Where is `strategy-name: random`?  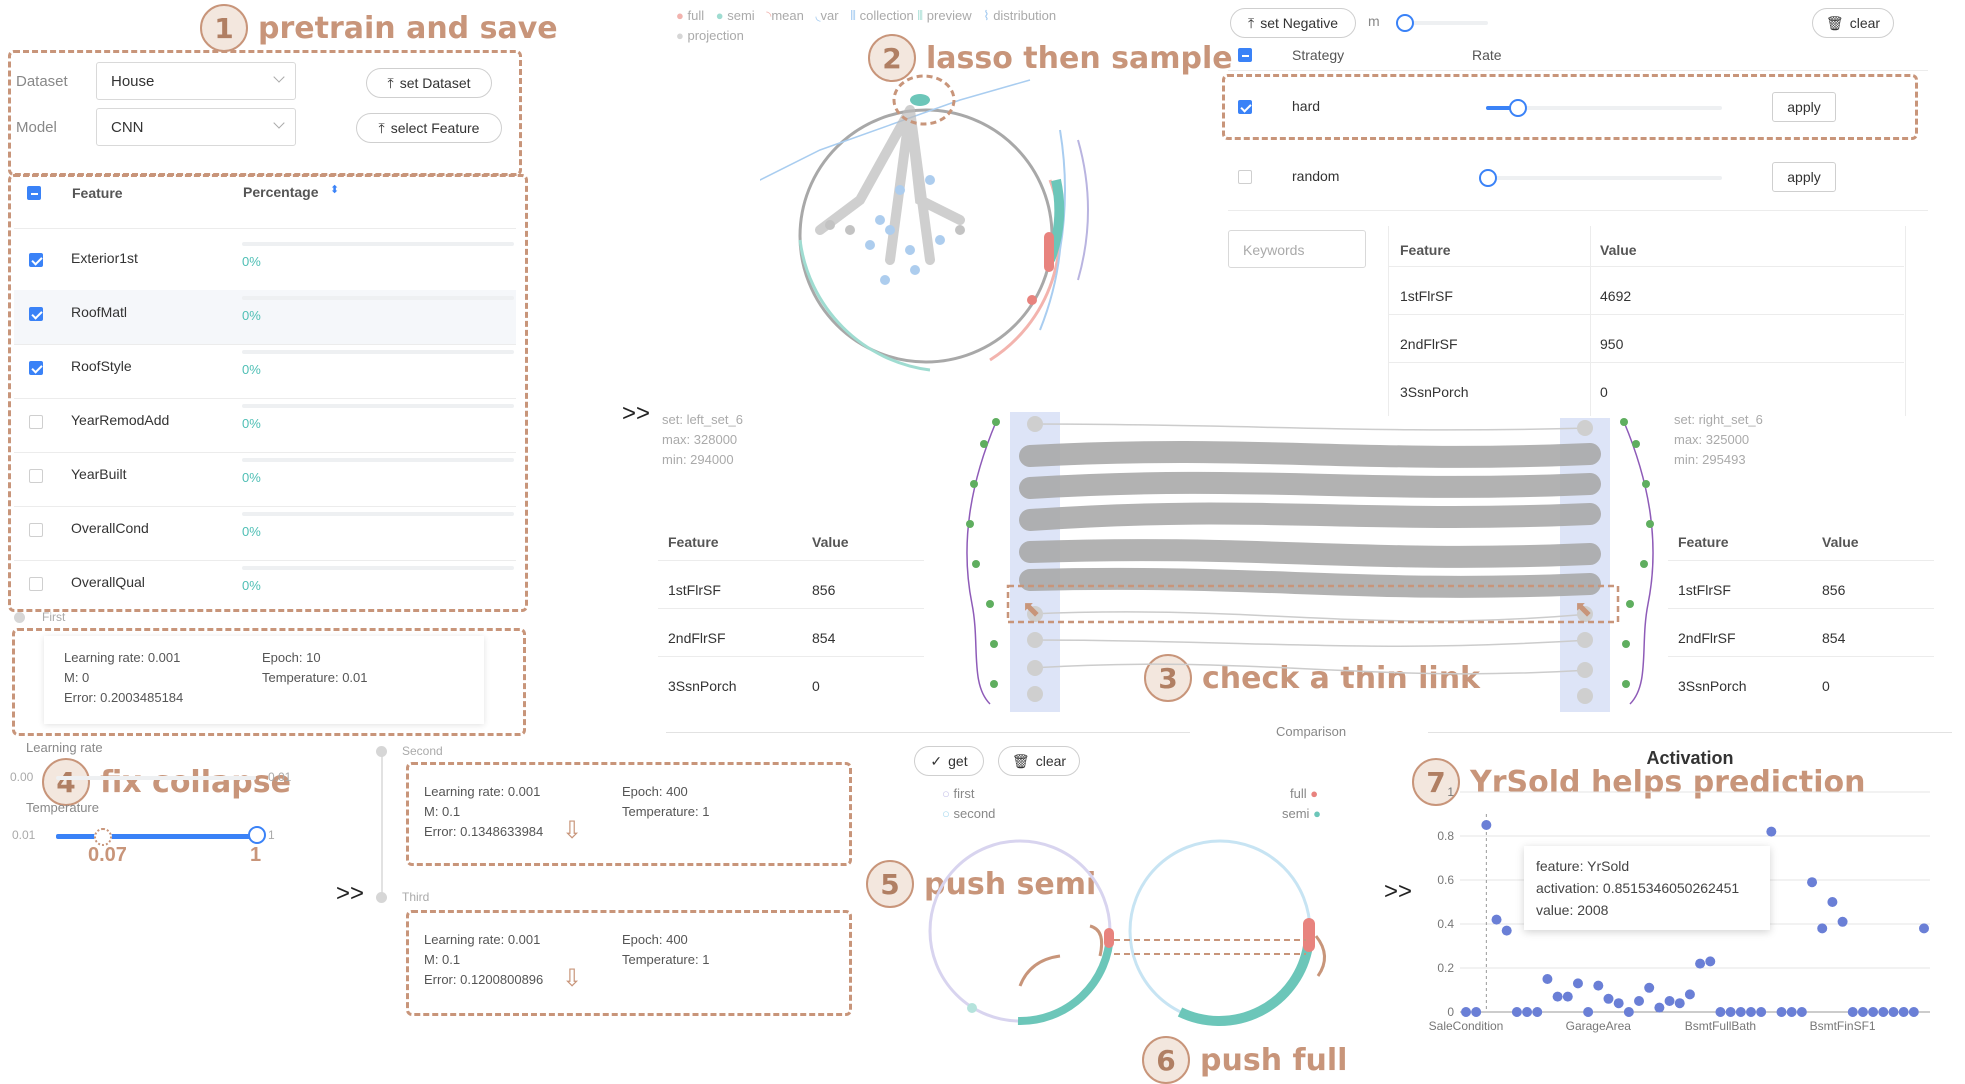 strategy-name: random is located at coordinates (1316, 176).